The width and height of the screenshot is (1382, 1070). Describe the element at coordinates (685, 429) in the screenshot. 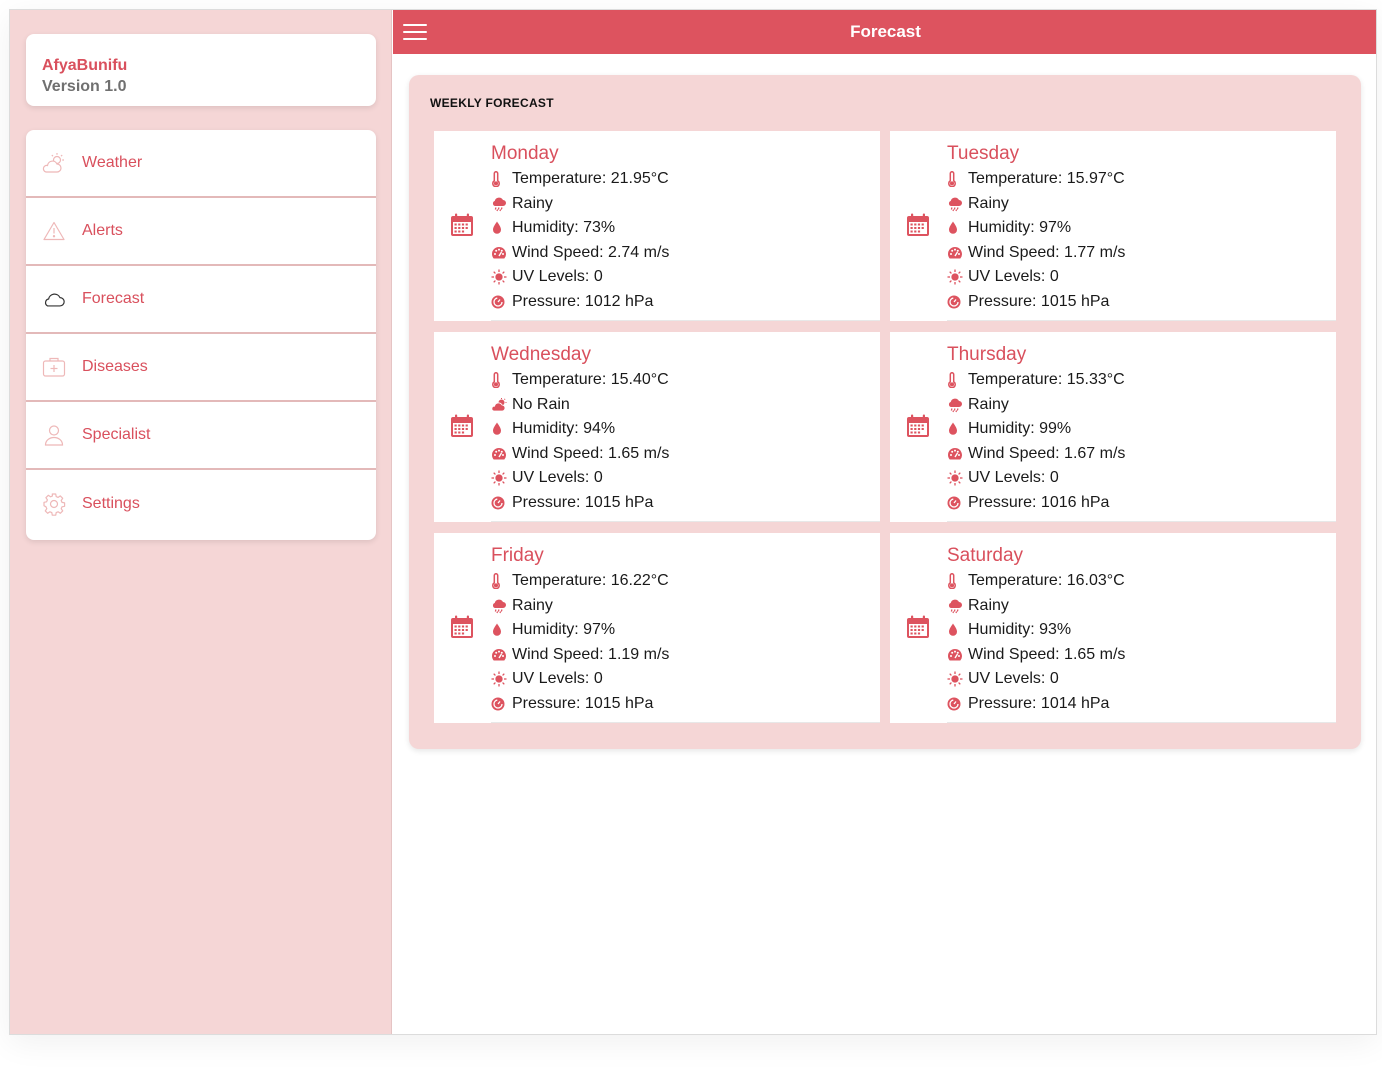

I see `humidity-row: Humidity: 94%` at that location.